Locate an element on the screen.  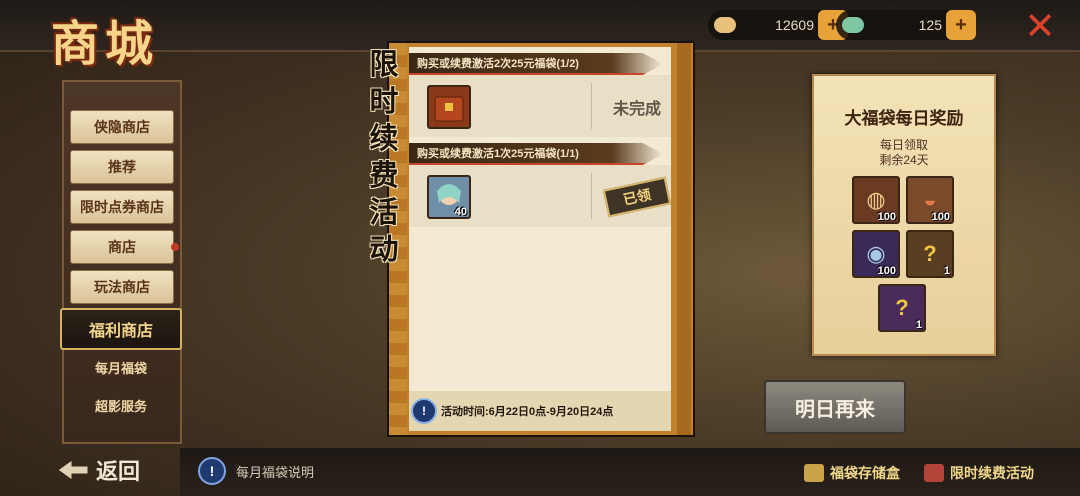
sidebar-subitem-monthly-bag: 每月福袋 is located at coordinates (121, 367).